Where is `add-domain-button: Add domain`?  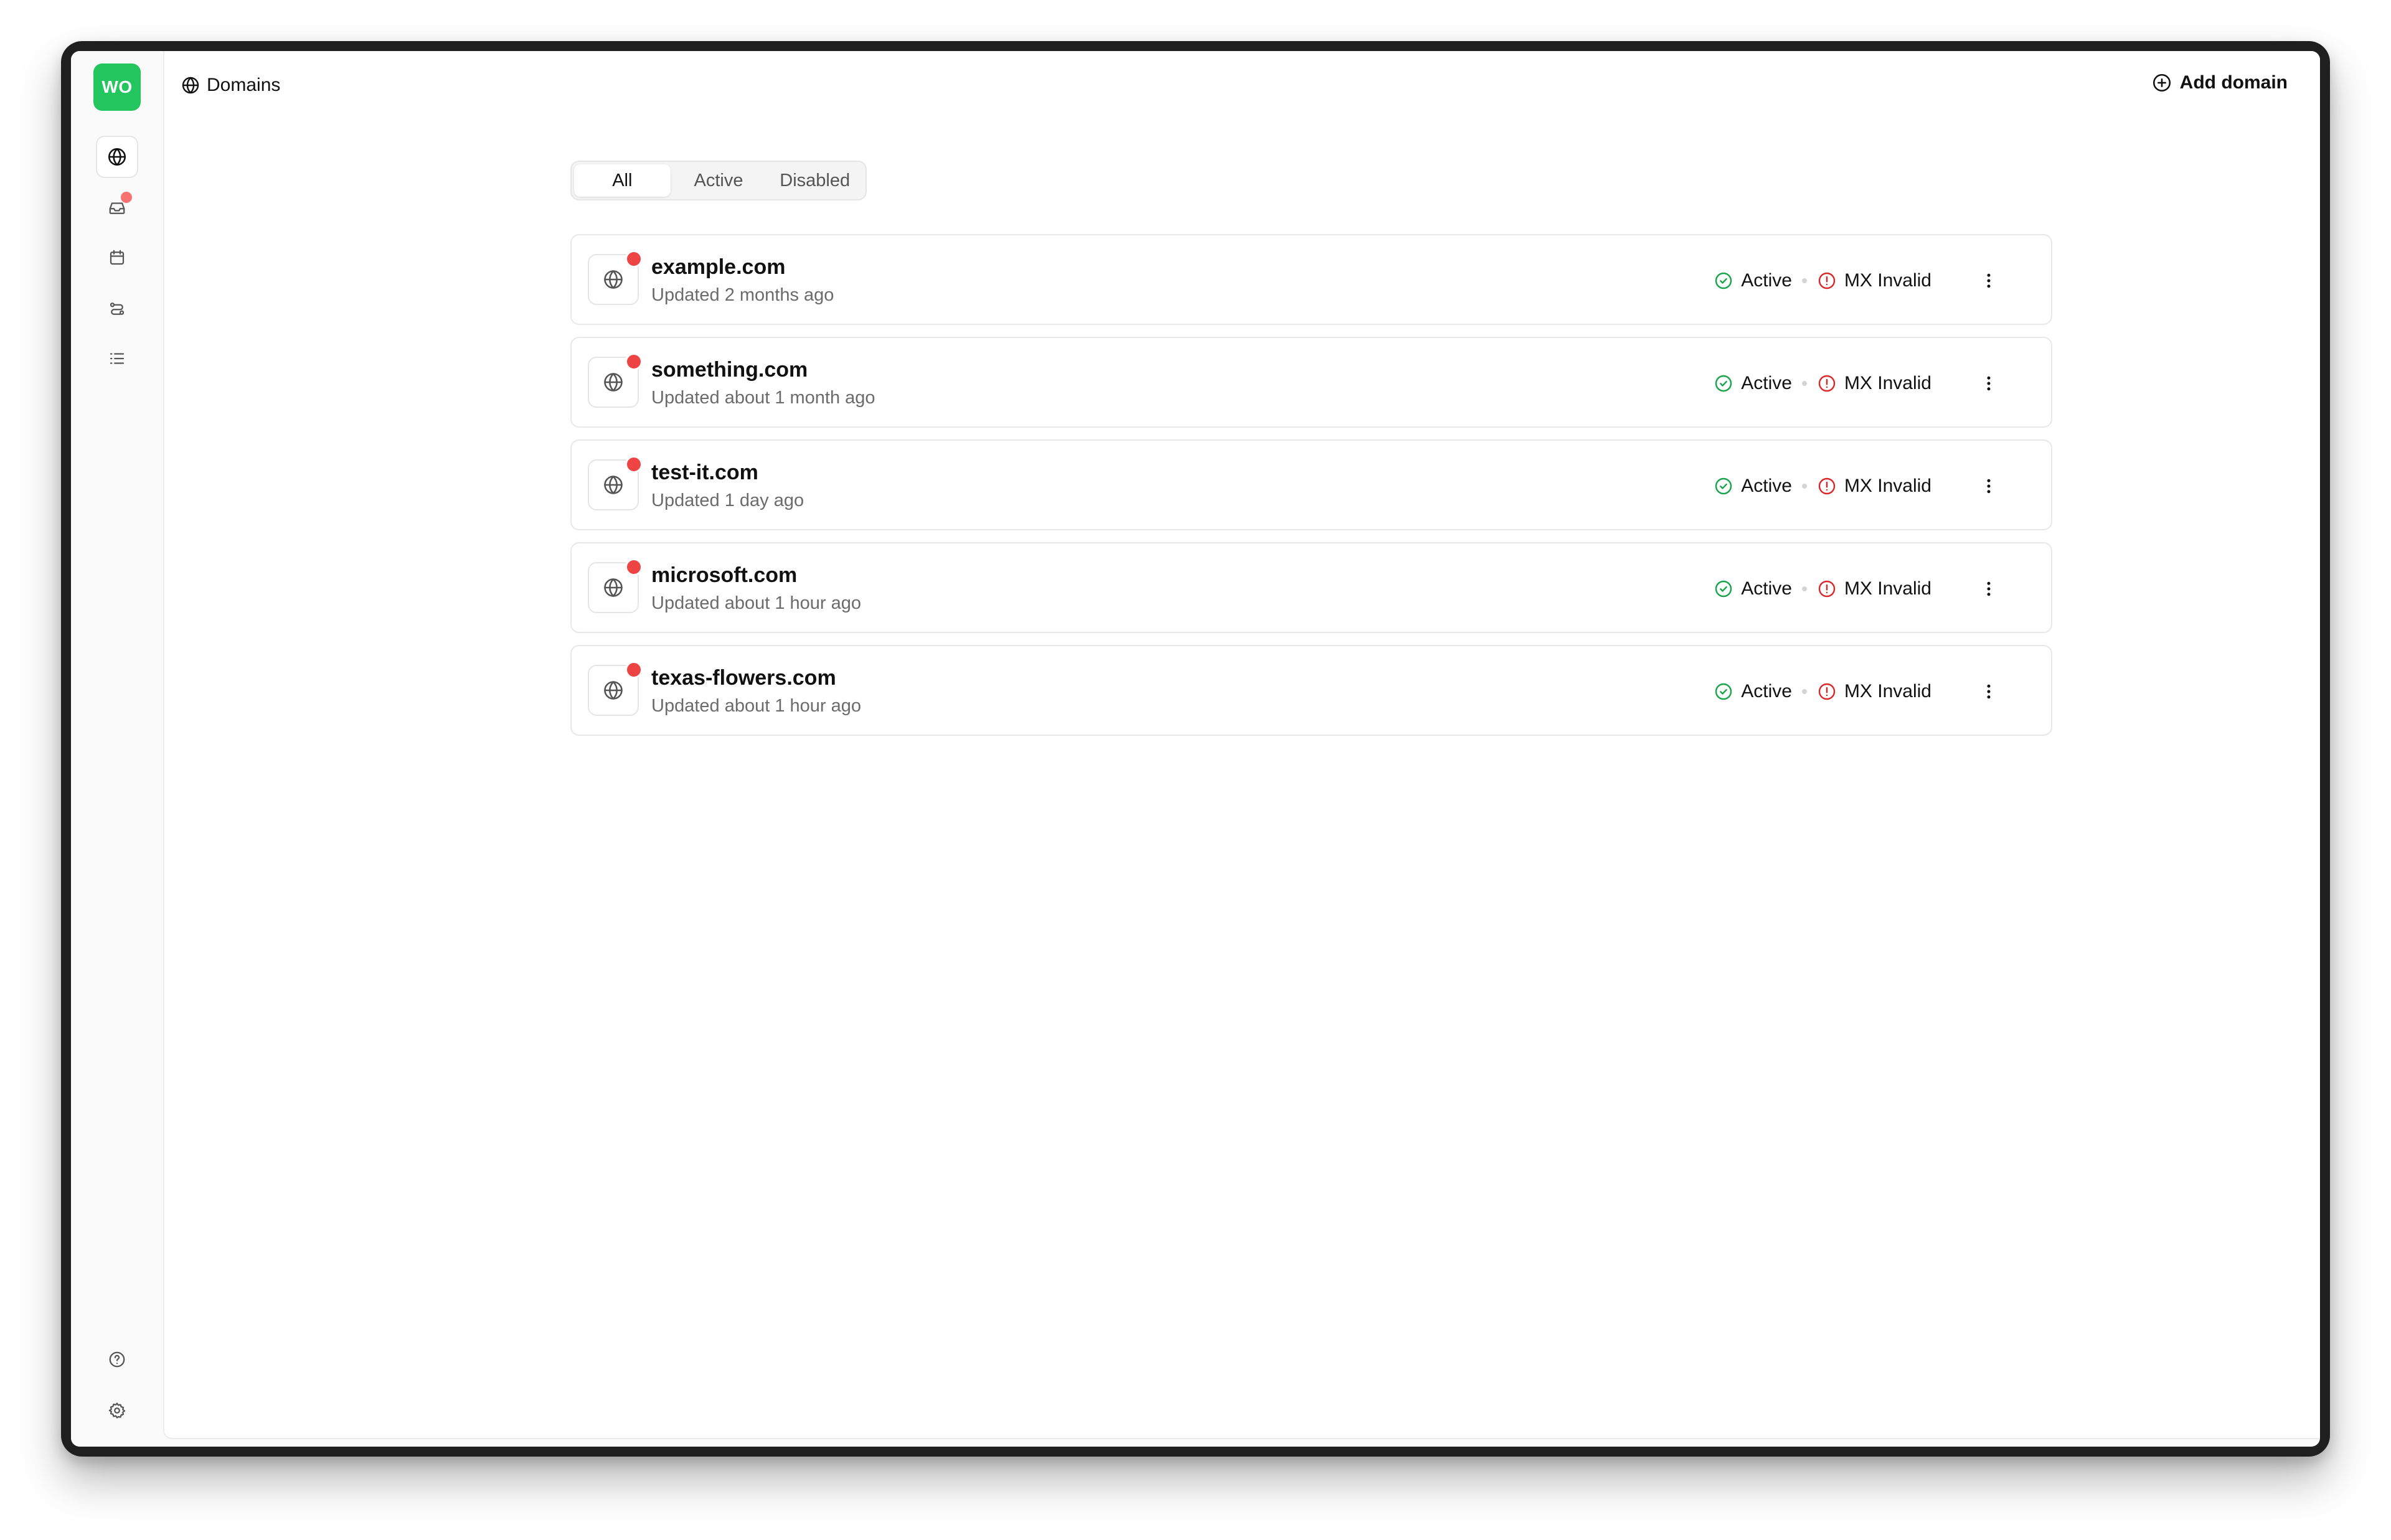 add-domain-button: Add domain is located at coordinates (2219, 82).